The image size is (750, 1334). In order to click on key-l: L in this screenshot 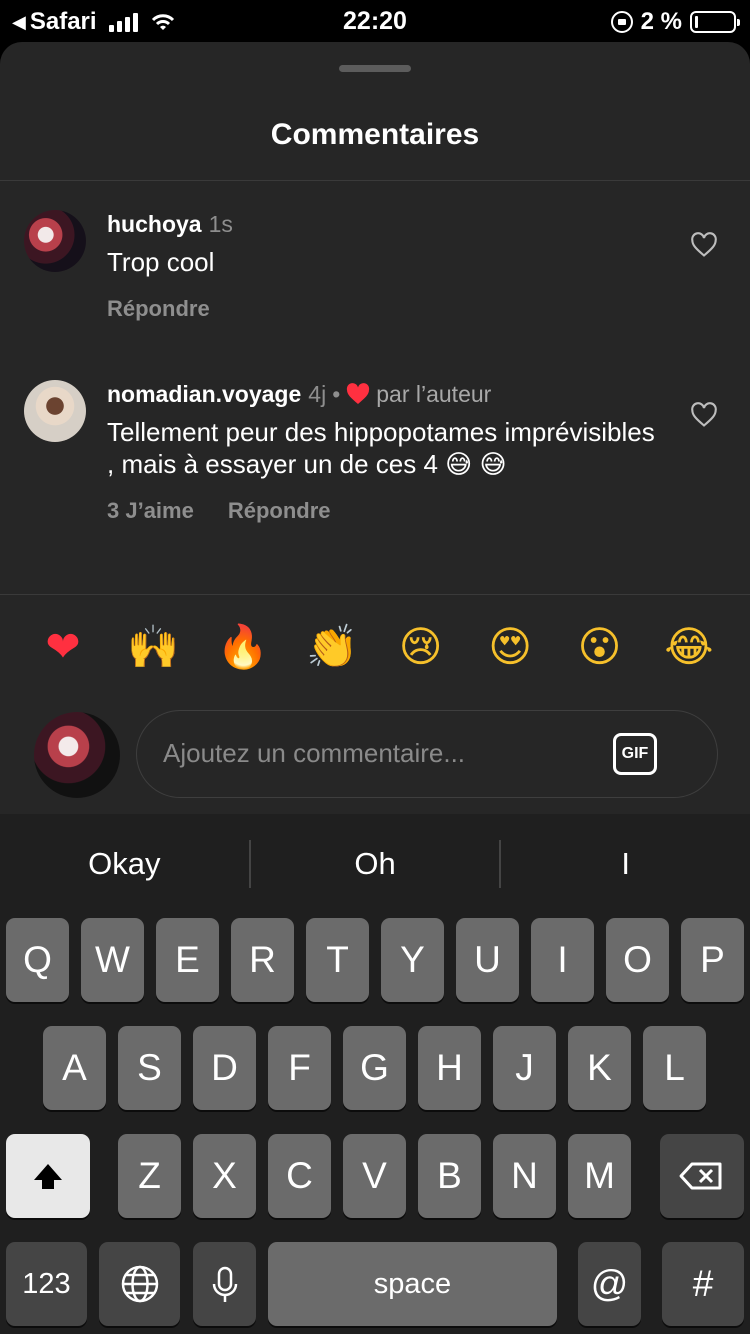, I will do `click(674, 1068)`.